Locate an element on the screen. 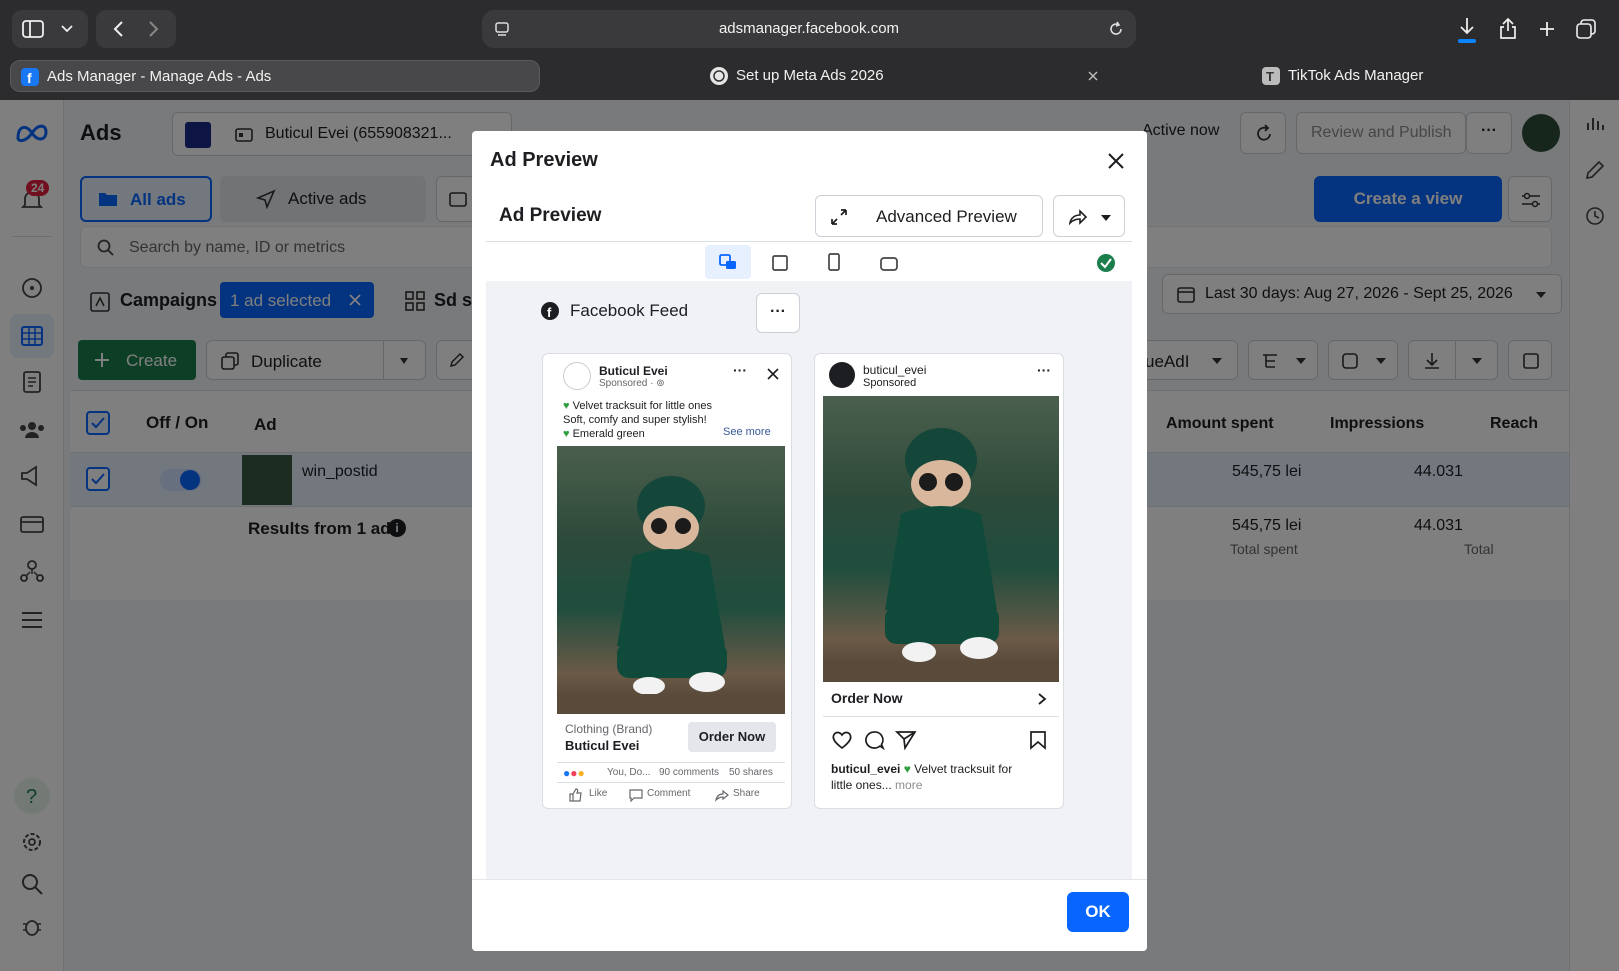  tabs-overview-icon is located at coordinates (1586, 29).